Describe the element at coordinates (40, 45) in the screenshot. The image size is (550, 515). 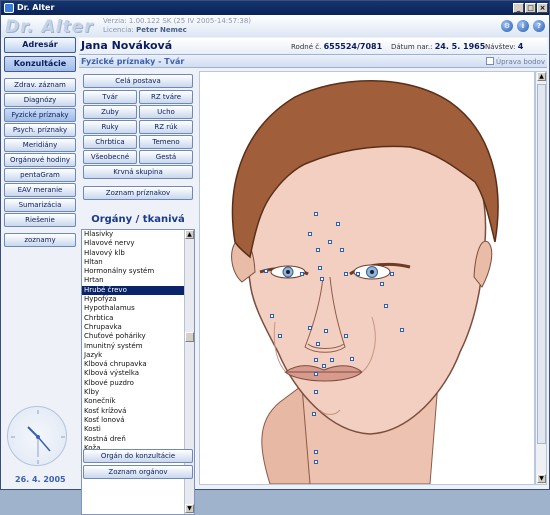
I see `nav-adresar-button: Adresár` at that location.